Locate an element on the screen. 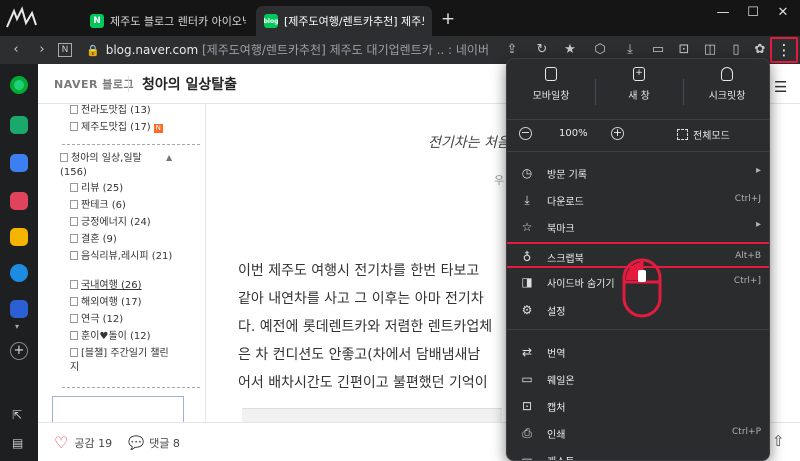  forward-icon: › is located at coordinates (42, 50).